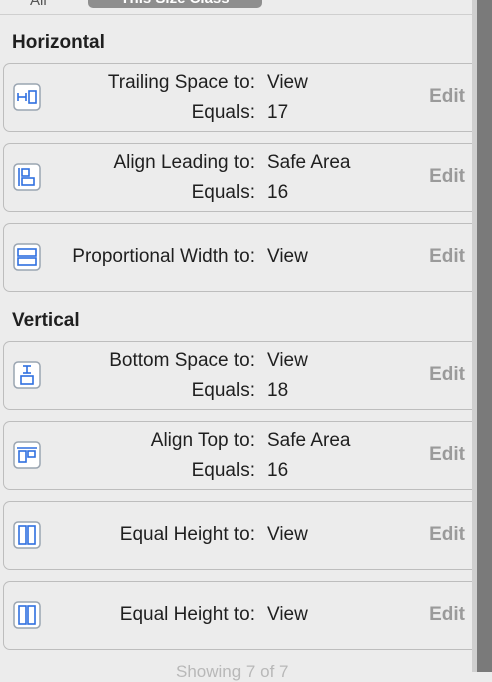 This screenshot has width=492, height=682. I want to click on constraint-row-trailing-space: Trailing Space to: View Equals: 17 Edit, so click(239, 97).